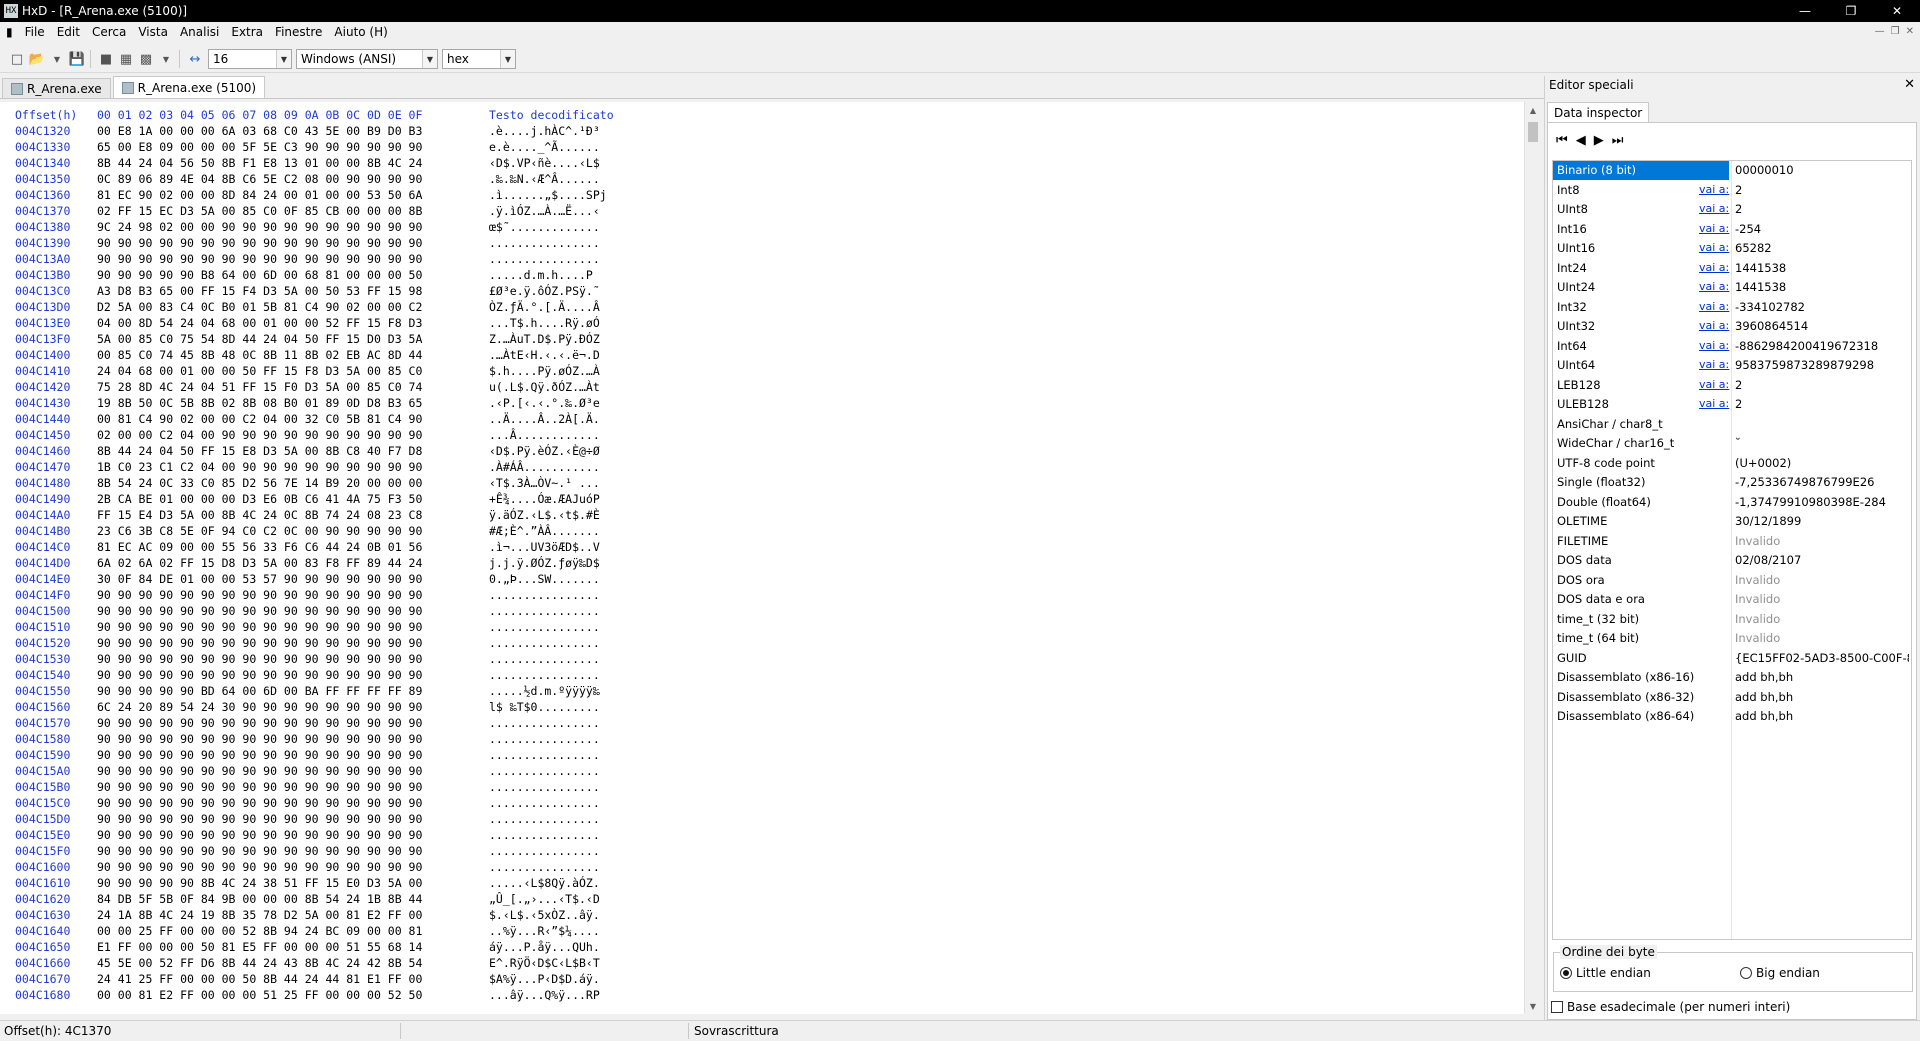 The width and height of the screenshot is (1920, 1041). I want to click on row-decoded-text: $.‹L$.‹5xÒZ..âÿ., so click(544, 915).